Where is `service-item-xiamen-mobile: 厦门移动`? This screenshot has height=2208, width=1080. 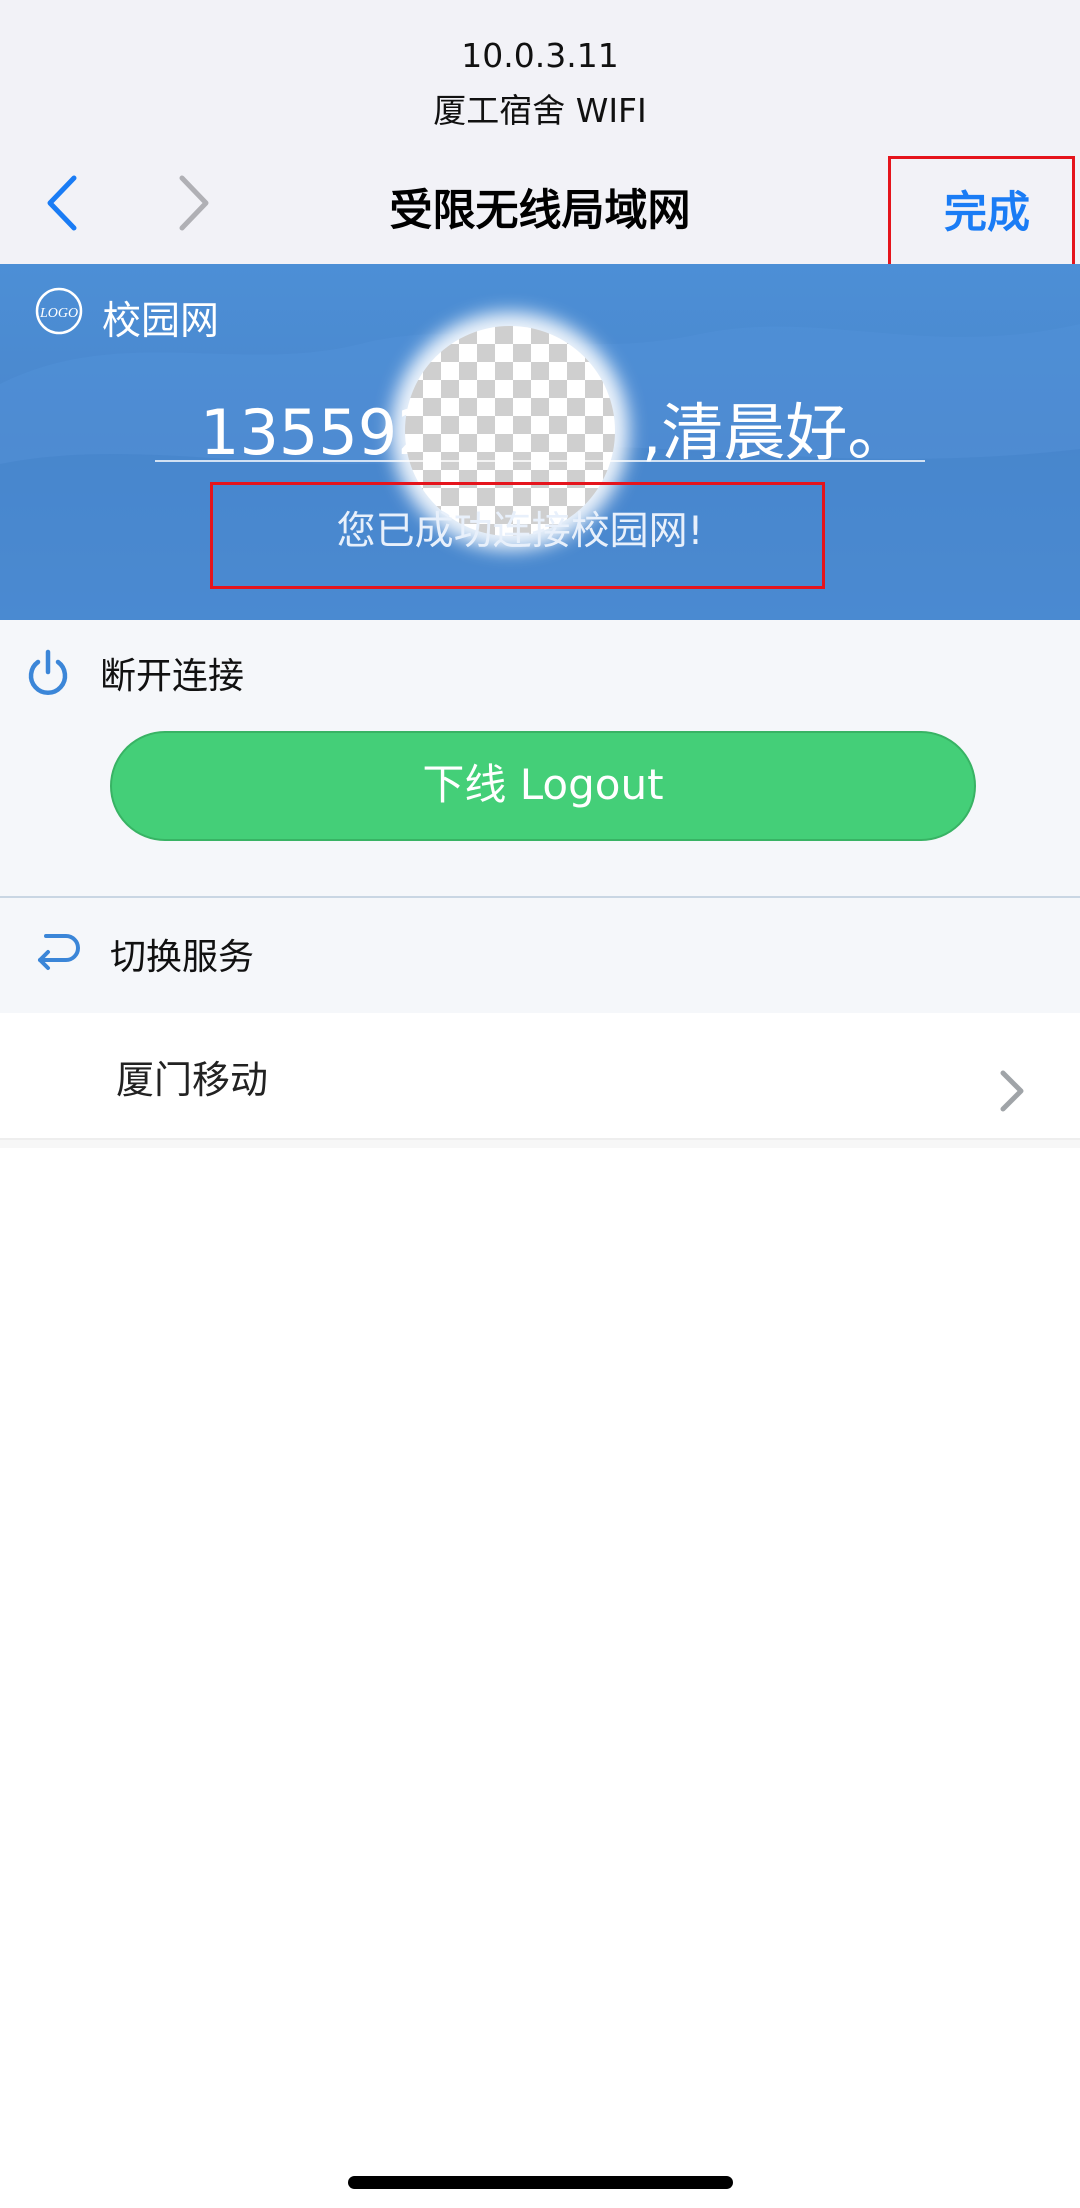 service-item-xiamen-mobile: 厦门移动 is located at coordinates (540, 1076).